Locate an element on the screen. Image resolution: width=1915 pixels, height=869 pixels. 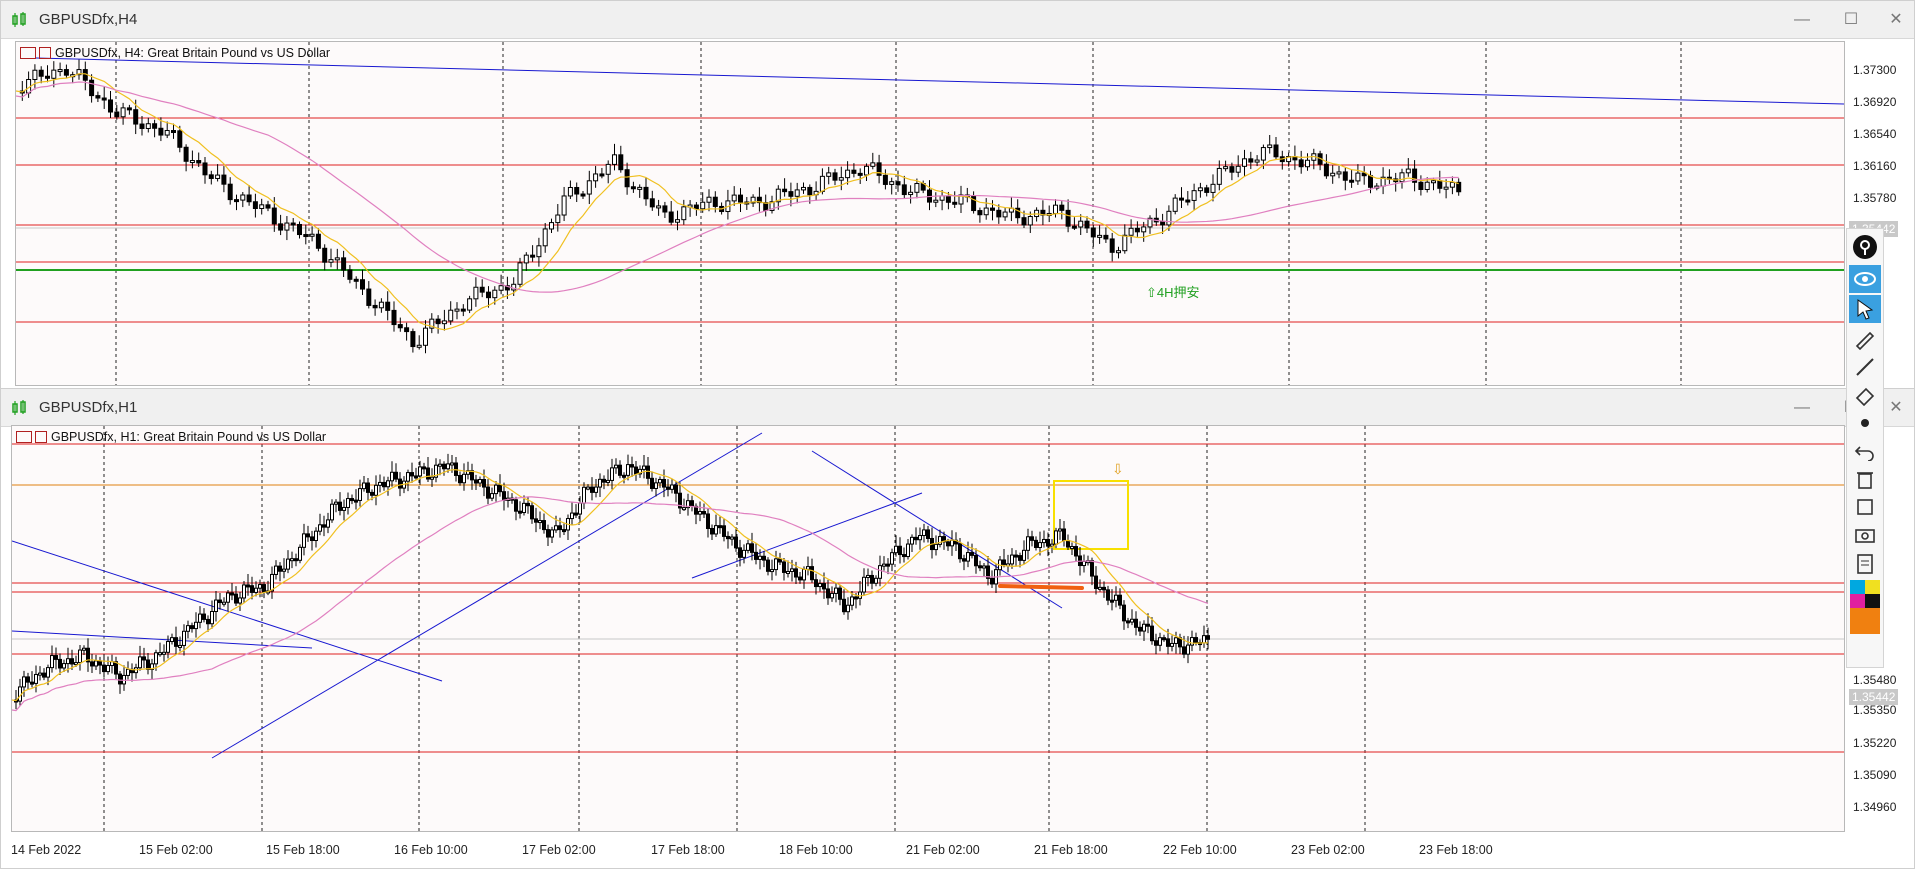
clipboard-icon is located at coordinates (1865, 563).